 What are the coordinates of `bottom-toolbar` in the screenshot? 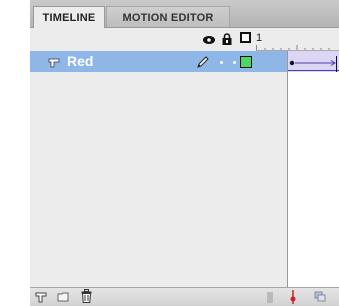 It's located at (184, 296).